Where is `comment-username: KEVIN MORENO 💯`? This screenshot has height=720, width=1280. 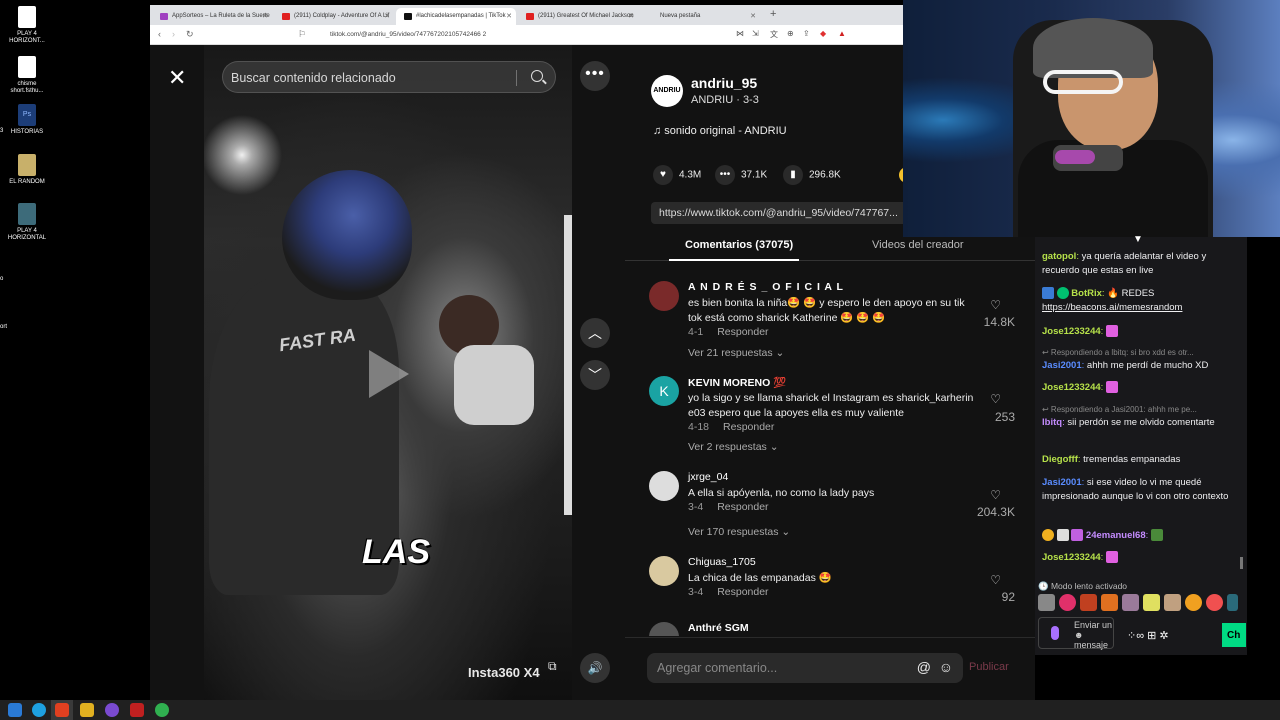
comment-username: KEVIN MORENO 💯 is located at coordinates (737, 382).